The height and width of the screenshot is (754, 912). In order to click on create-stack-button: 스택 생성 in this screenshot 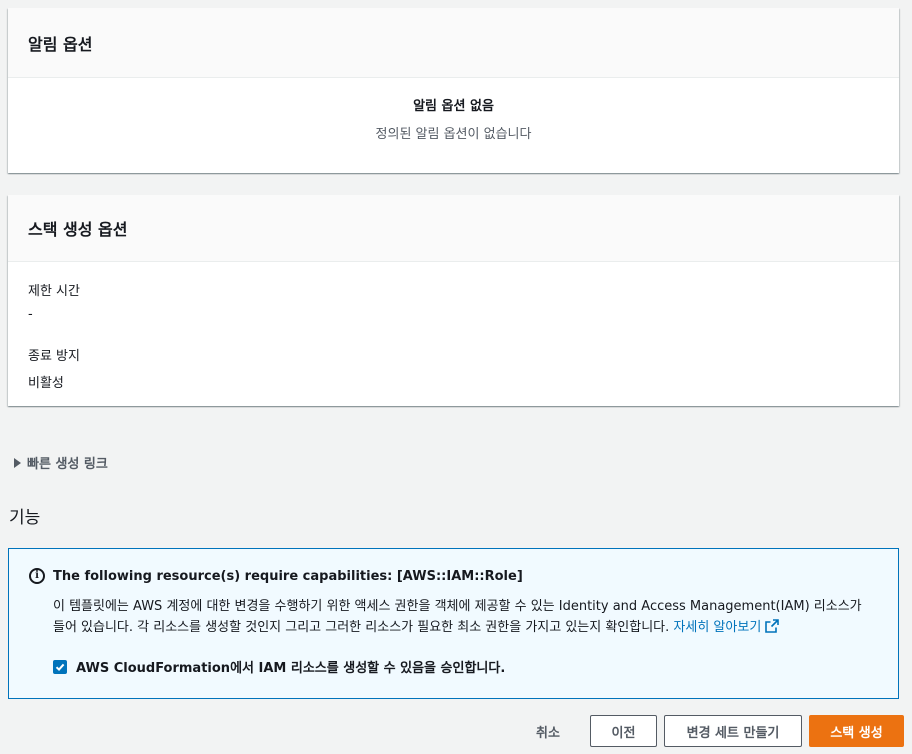, I will do `click(856, 731)`.